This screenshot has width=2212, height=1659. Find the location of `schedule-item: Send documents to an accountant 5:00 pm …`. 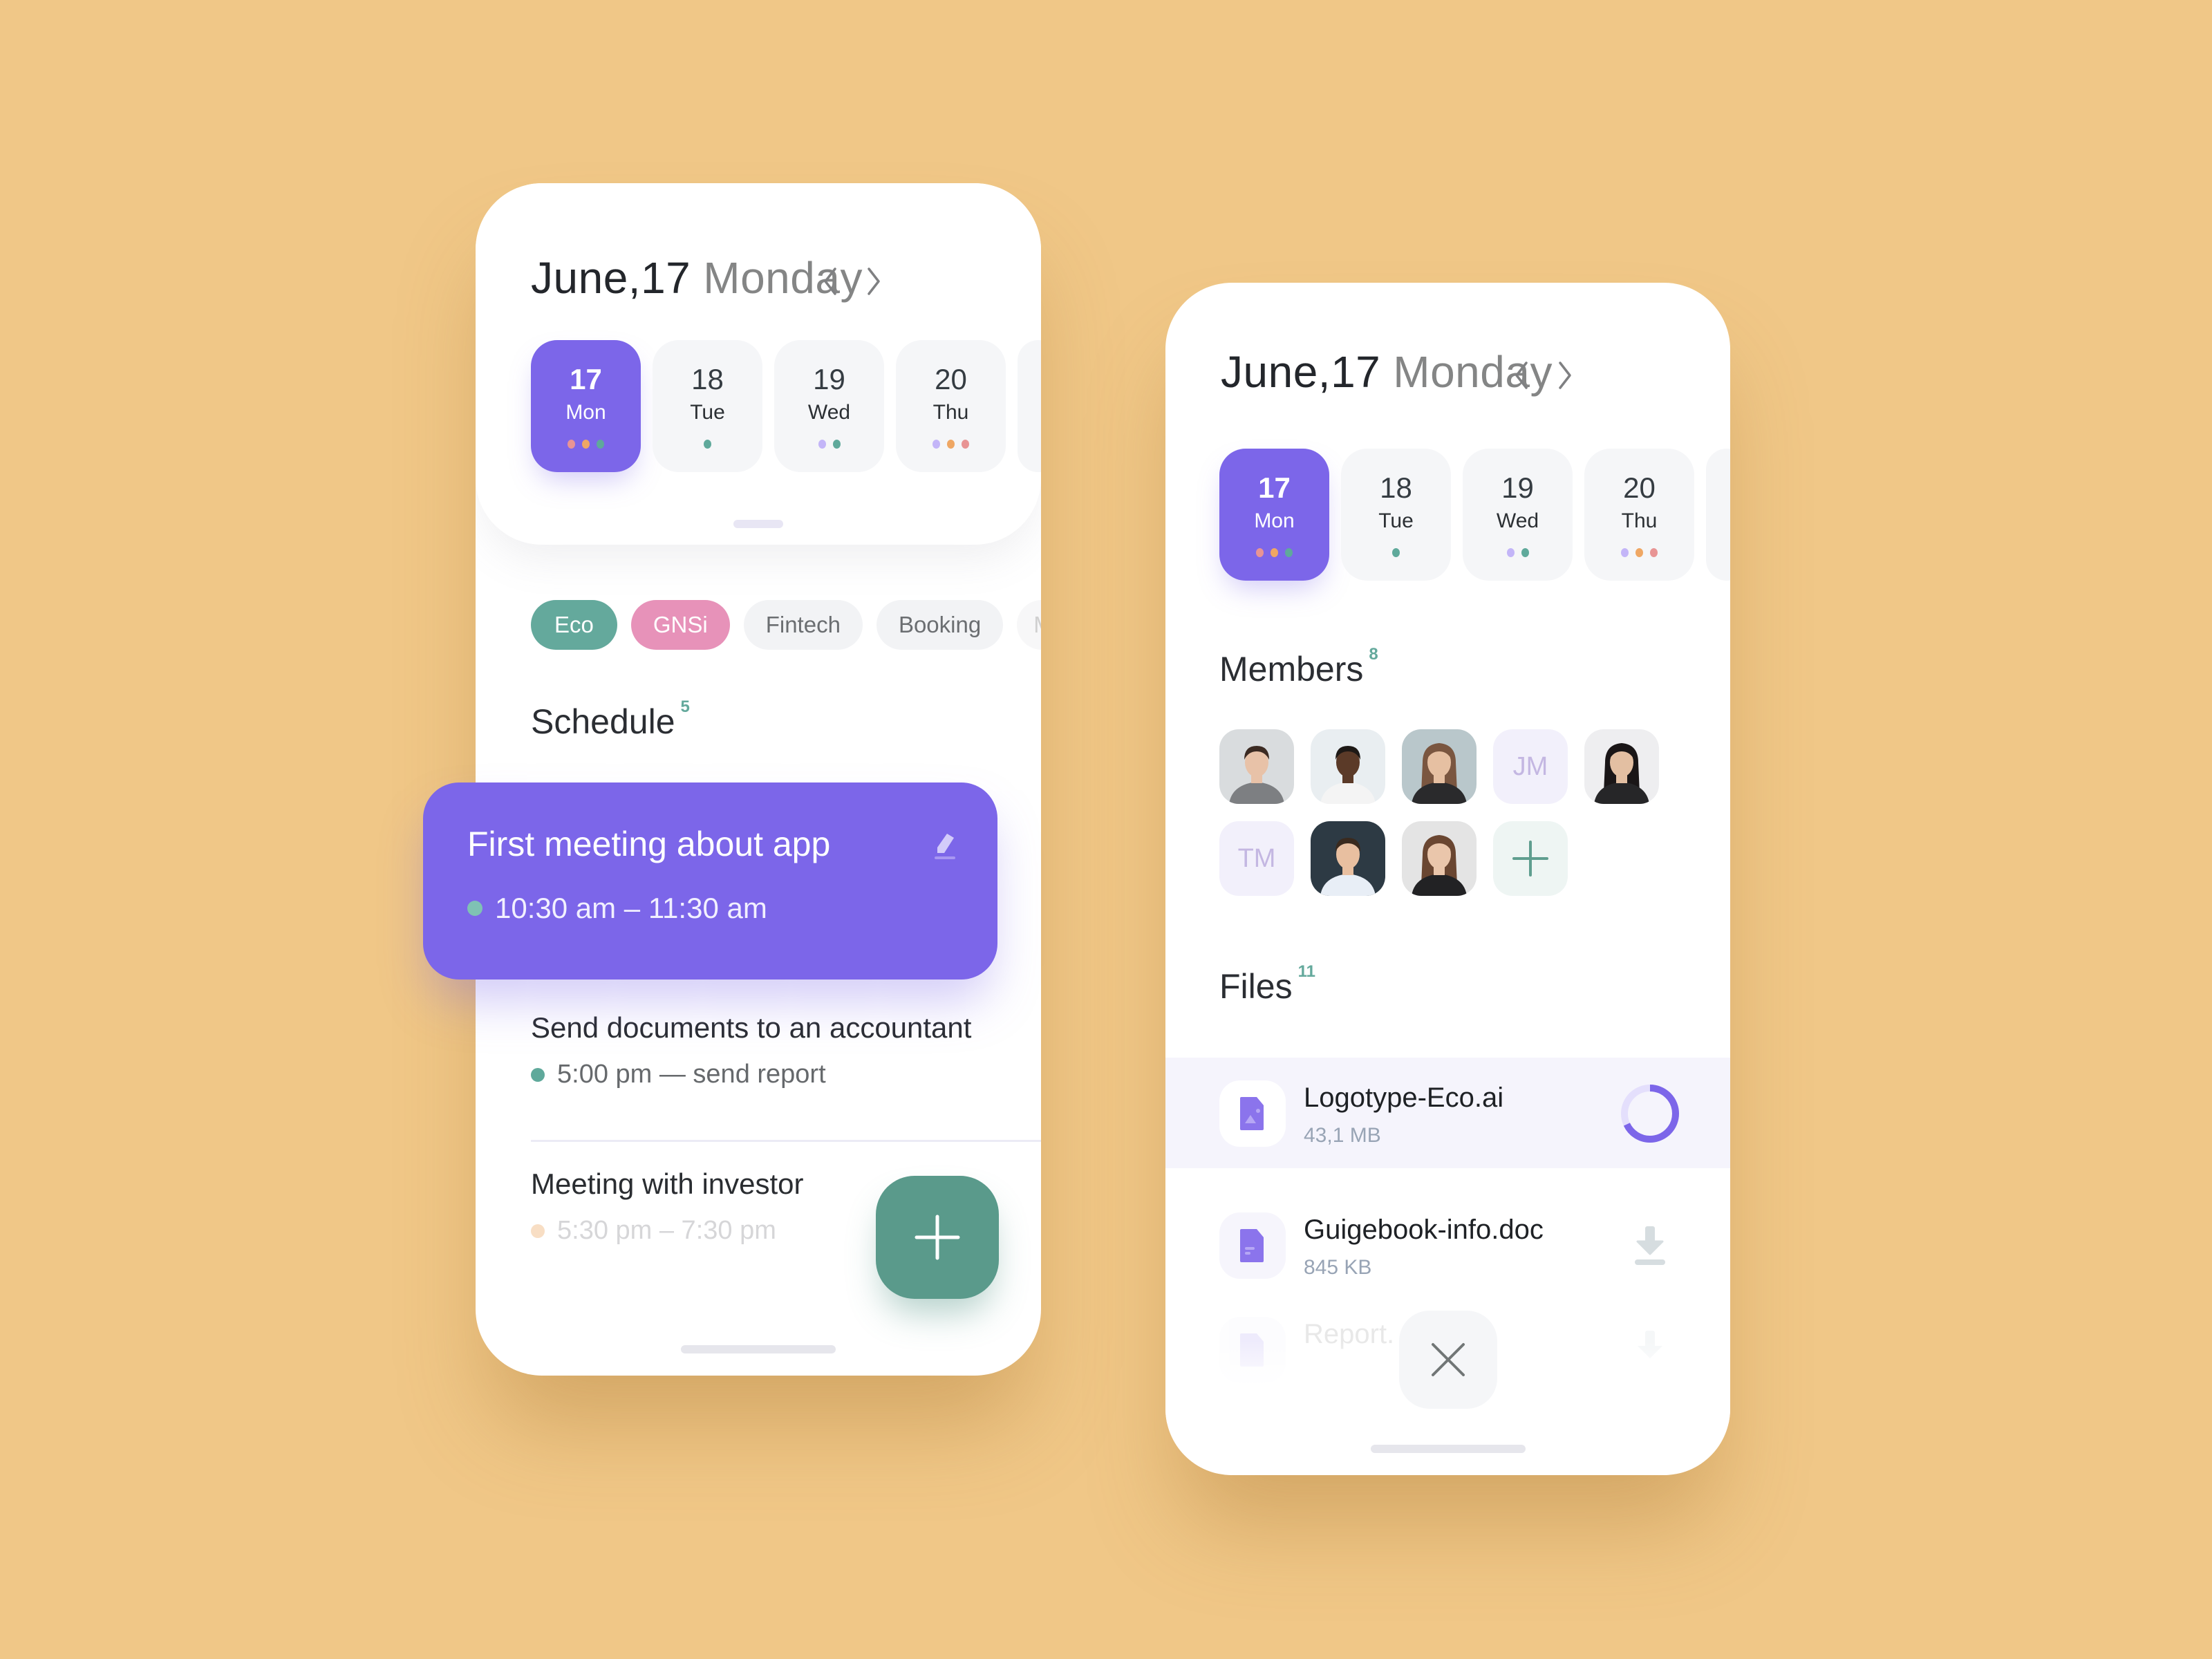

schedule-item: Send documents to an accountant 5:00 pm … is located at coordinates (773, 1050).